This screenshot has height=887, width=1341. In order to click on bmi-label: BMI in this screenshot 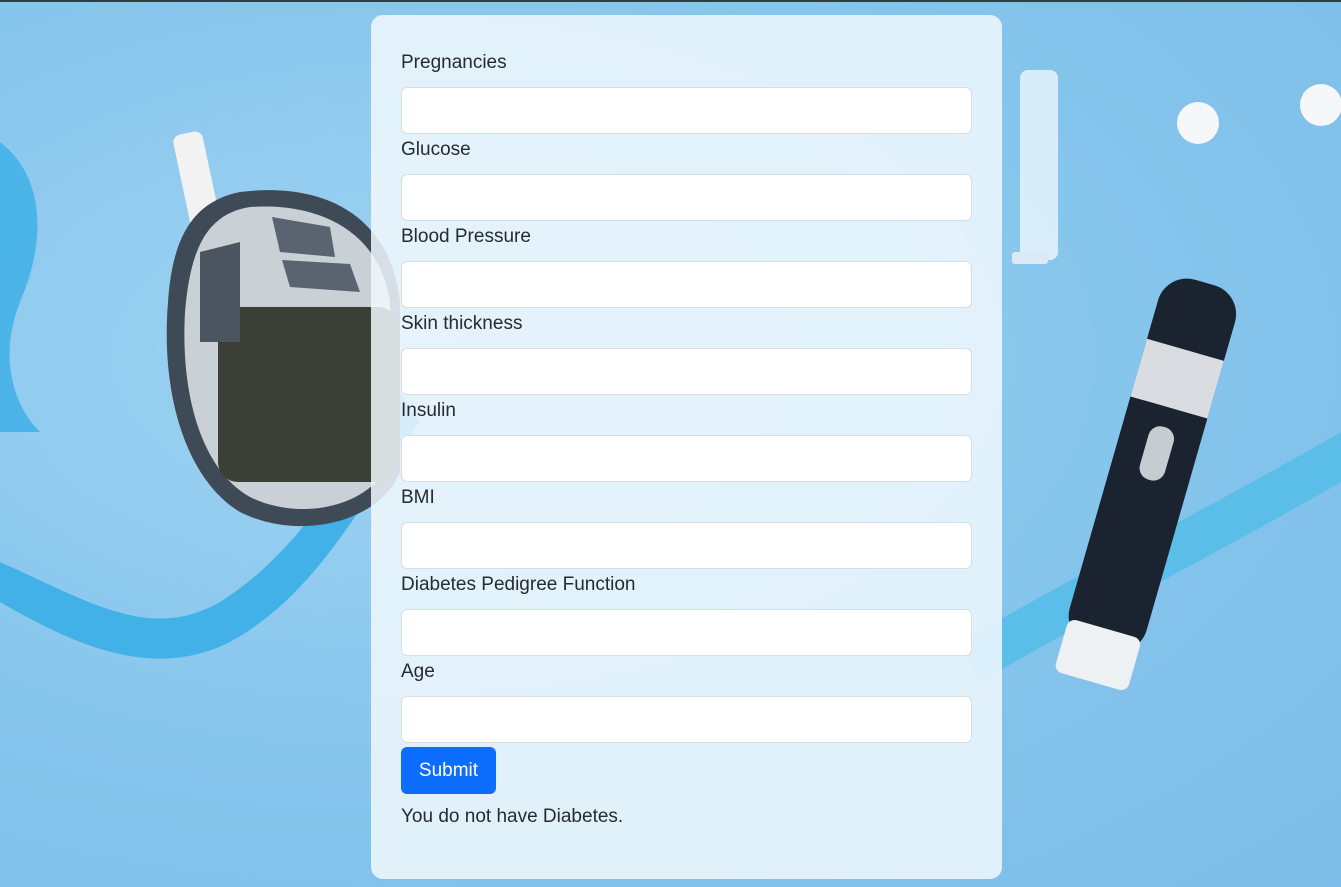, I will do `click(418, 497)`.